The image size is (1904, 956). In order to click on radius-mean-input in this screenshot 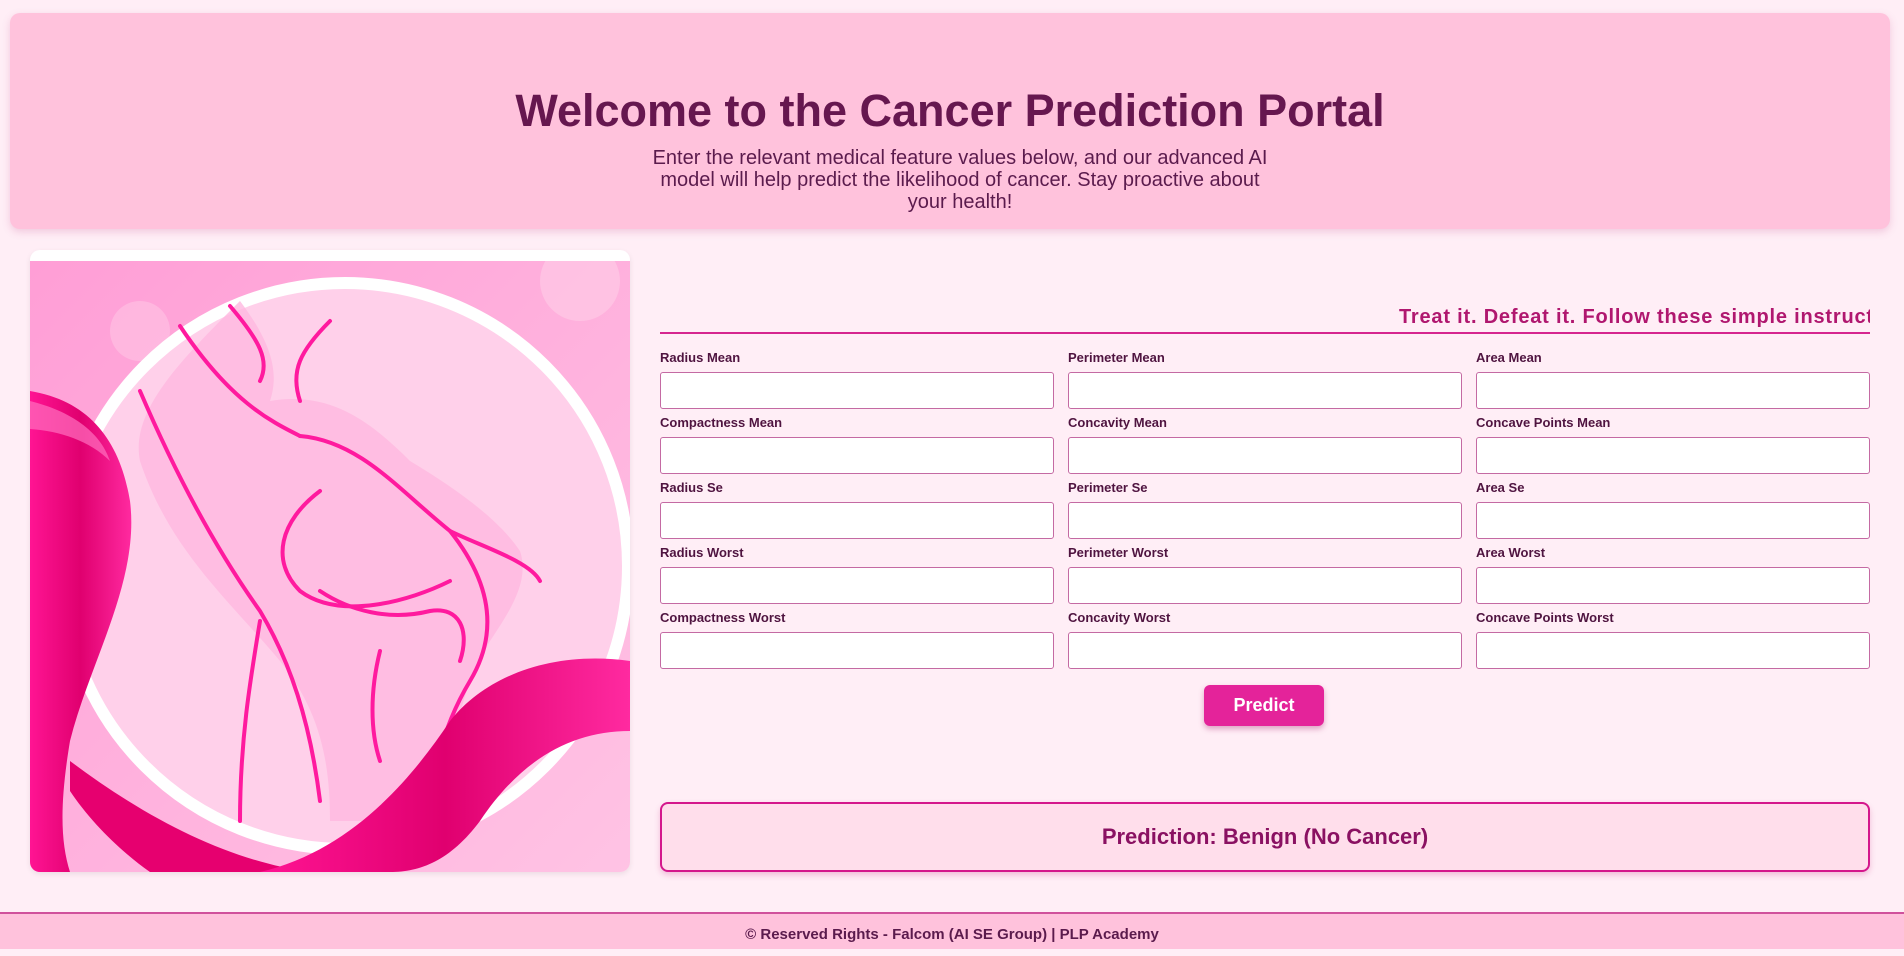, I will do `click(857, 390)`.